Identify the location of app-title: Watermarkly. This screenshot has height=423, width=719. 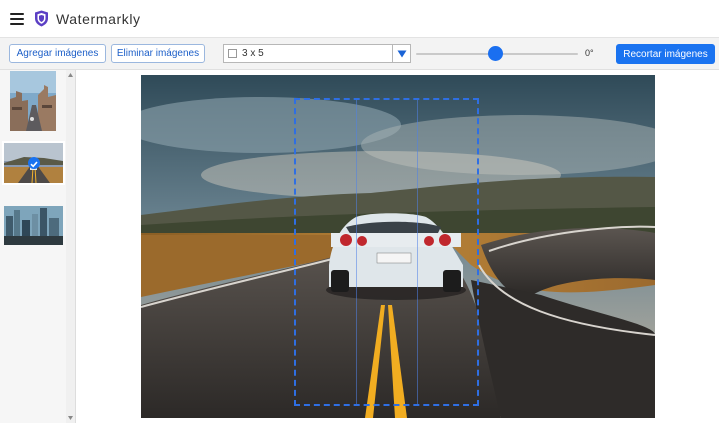
(98, 19).